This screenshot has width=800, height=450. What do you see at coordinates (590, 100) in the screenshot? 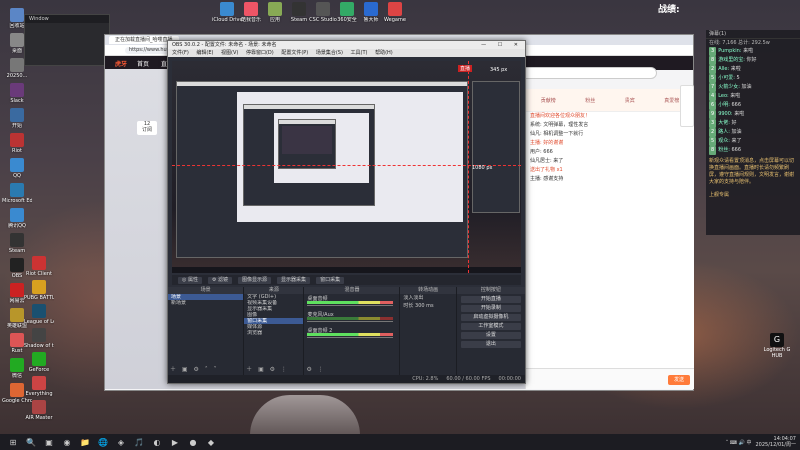
I see `chat-tab: 粉丝` at bounding box center [590, 100].